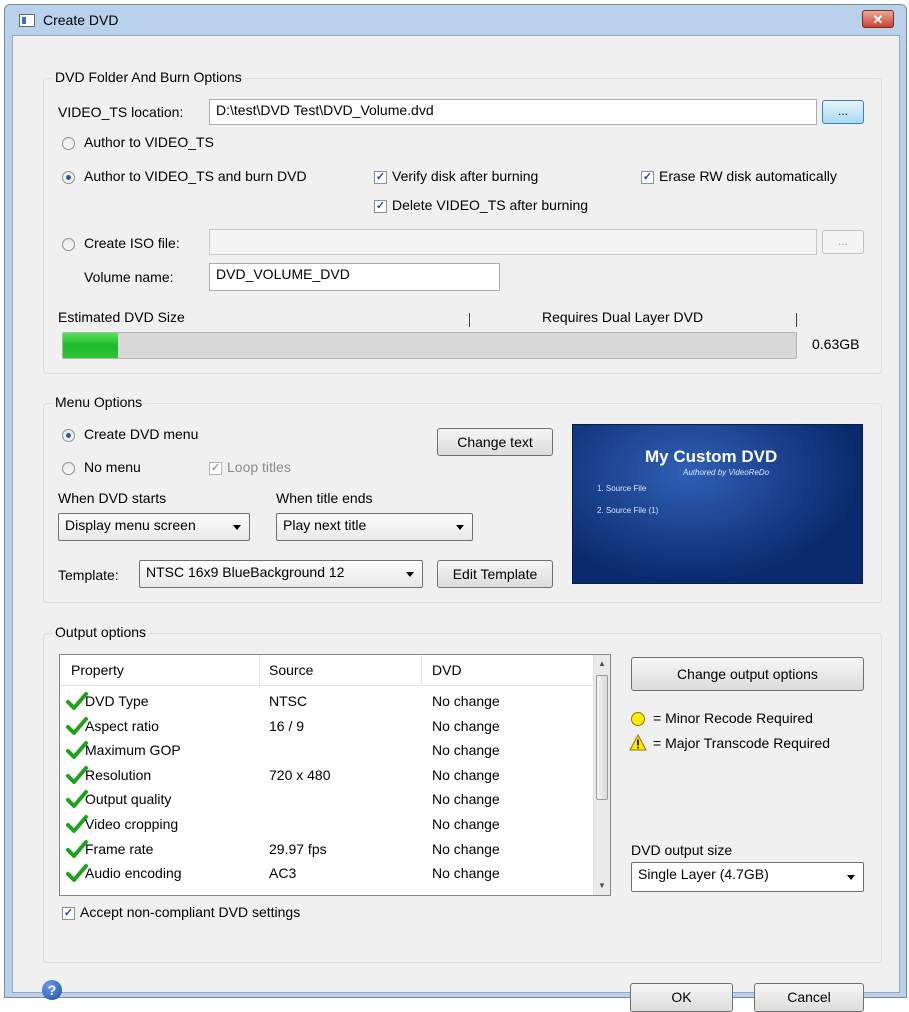 The height and width of the screenshot is (1012, 909). I want to click on column-property: Property, so click(97, 670).